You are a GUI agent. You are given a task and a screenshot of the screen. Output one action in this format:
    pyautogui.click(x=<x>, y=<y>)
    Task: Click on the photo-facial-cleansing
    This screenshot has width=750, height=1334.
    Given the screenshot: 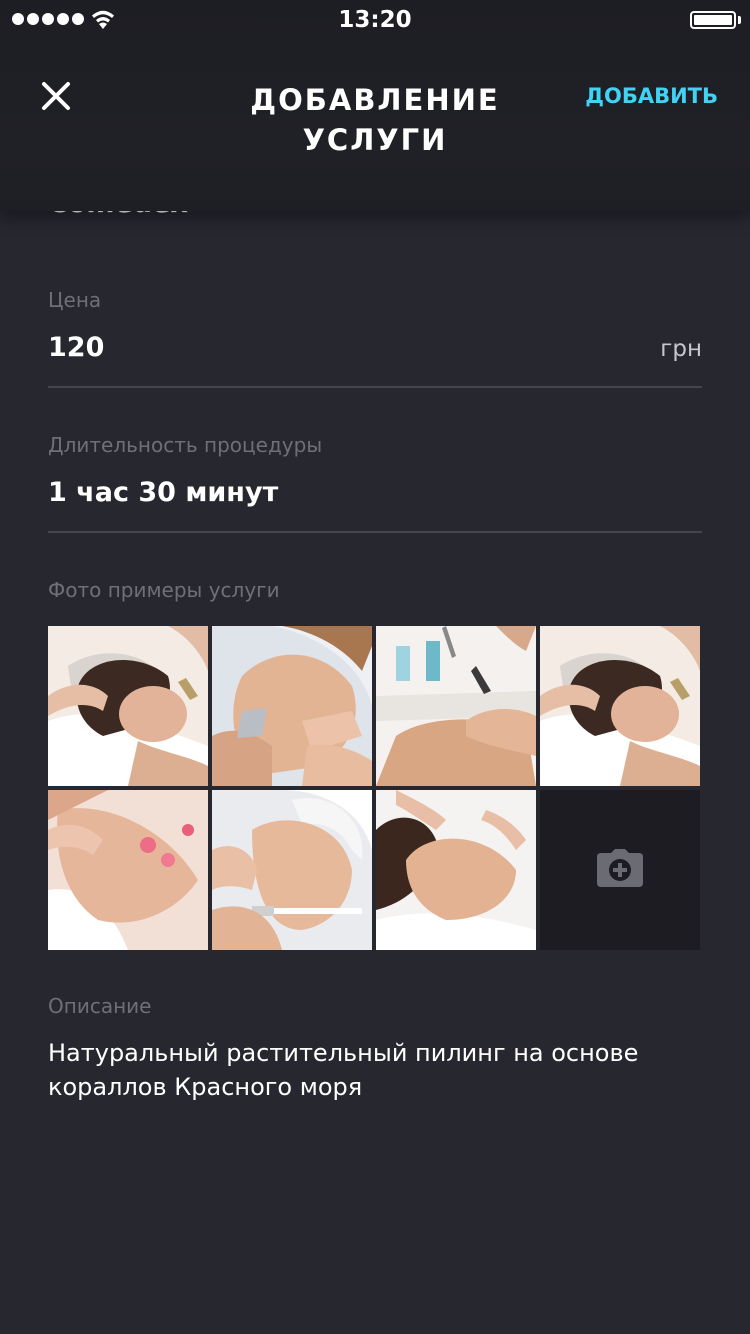 What is the action you would take?
    pyautogui.click(x=456, y=706)
    